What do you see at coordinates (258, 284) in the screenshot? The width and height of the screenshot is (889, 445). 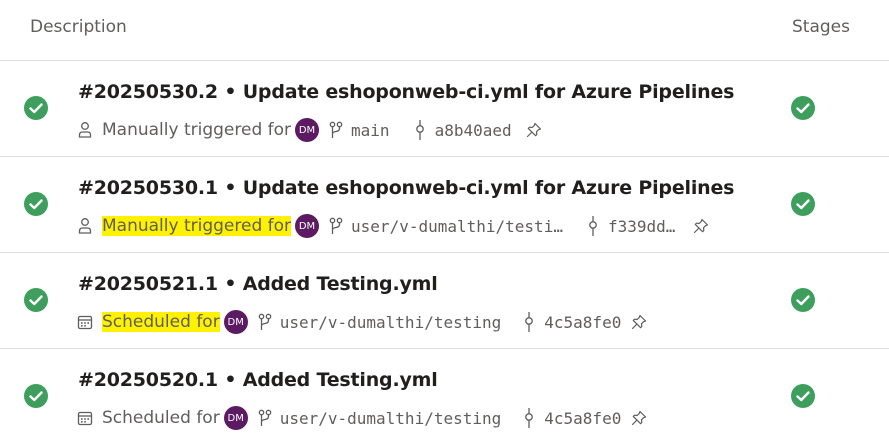 I see `run-title: #20250521.1 • Added Testing.yml` at bounding box center [258, 284].